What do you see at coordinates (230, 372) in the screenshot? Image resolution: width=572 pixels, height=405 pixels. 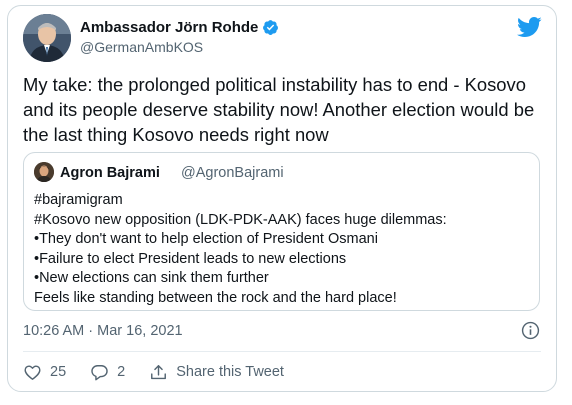 I see `share-label: Share this Tweet` at bounding box center [230, 372].